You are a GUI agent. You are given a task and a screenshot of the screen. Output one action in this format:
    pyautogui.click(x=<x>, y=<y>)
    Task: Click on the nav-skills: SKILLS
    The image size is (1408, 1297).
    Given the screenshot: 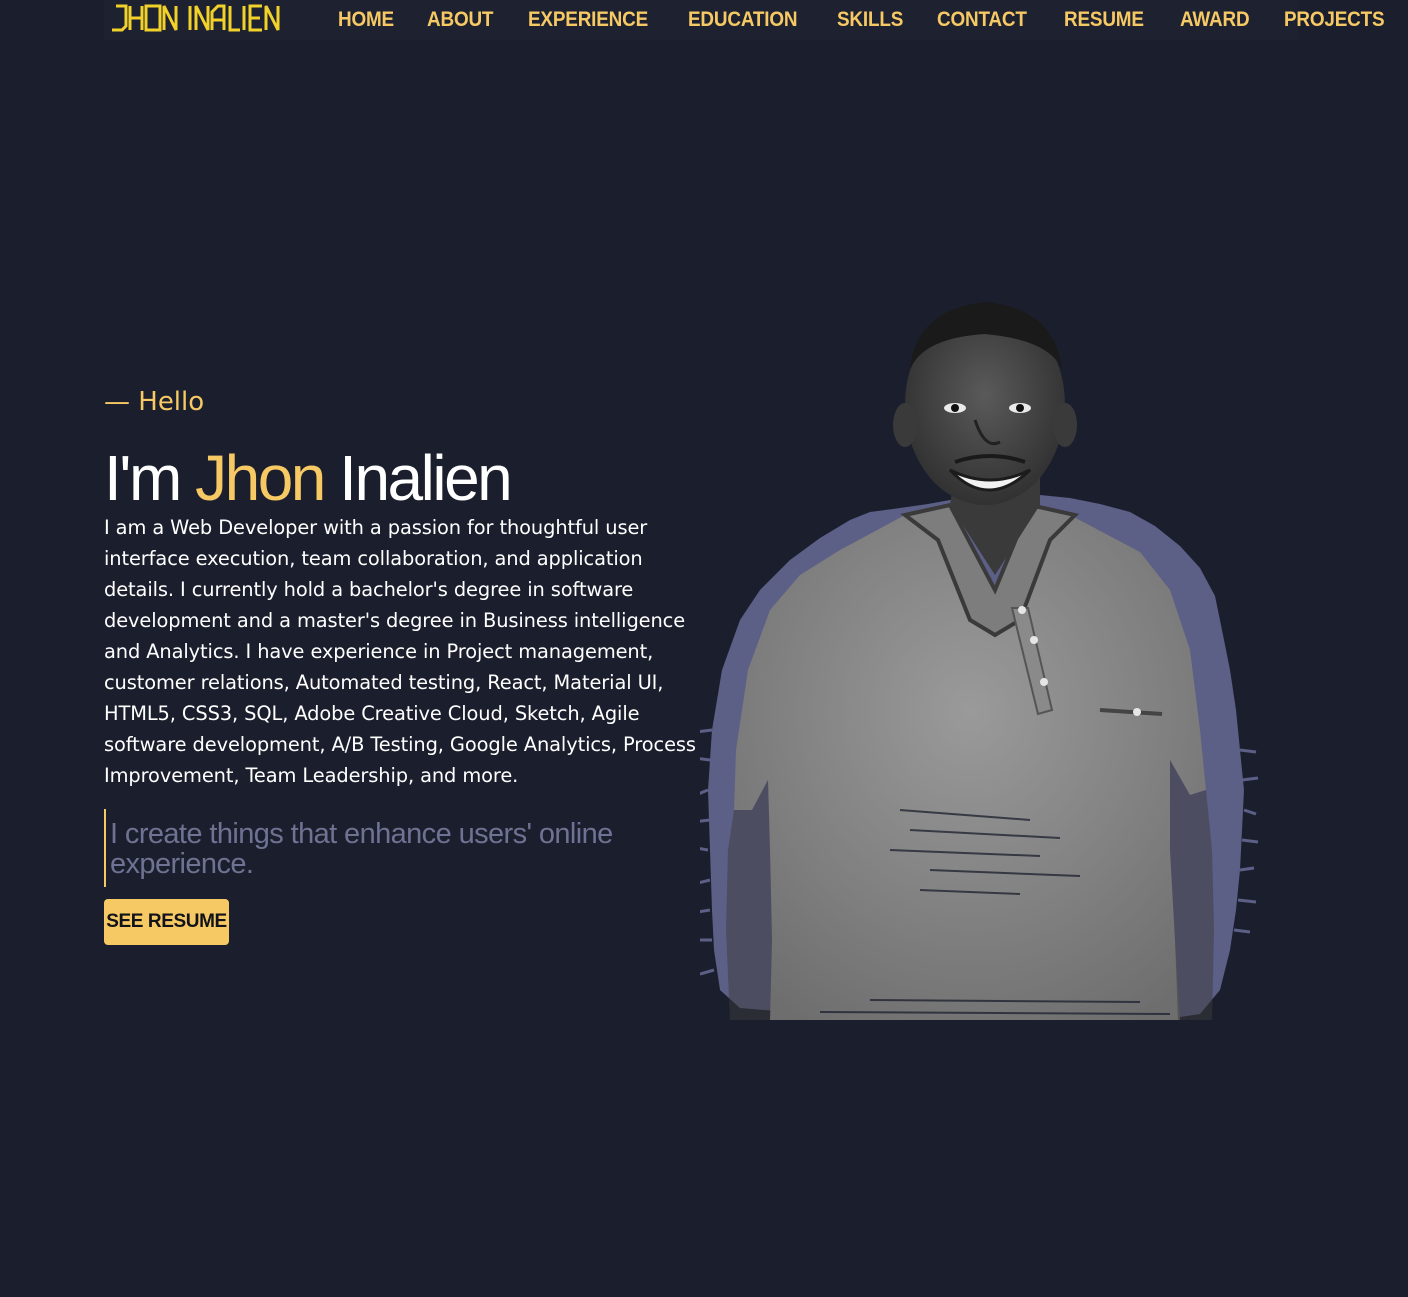 What is the action you would take?
    pyautogui.click(x=870, y=20)
    